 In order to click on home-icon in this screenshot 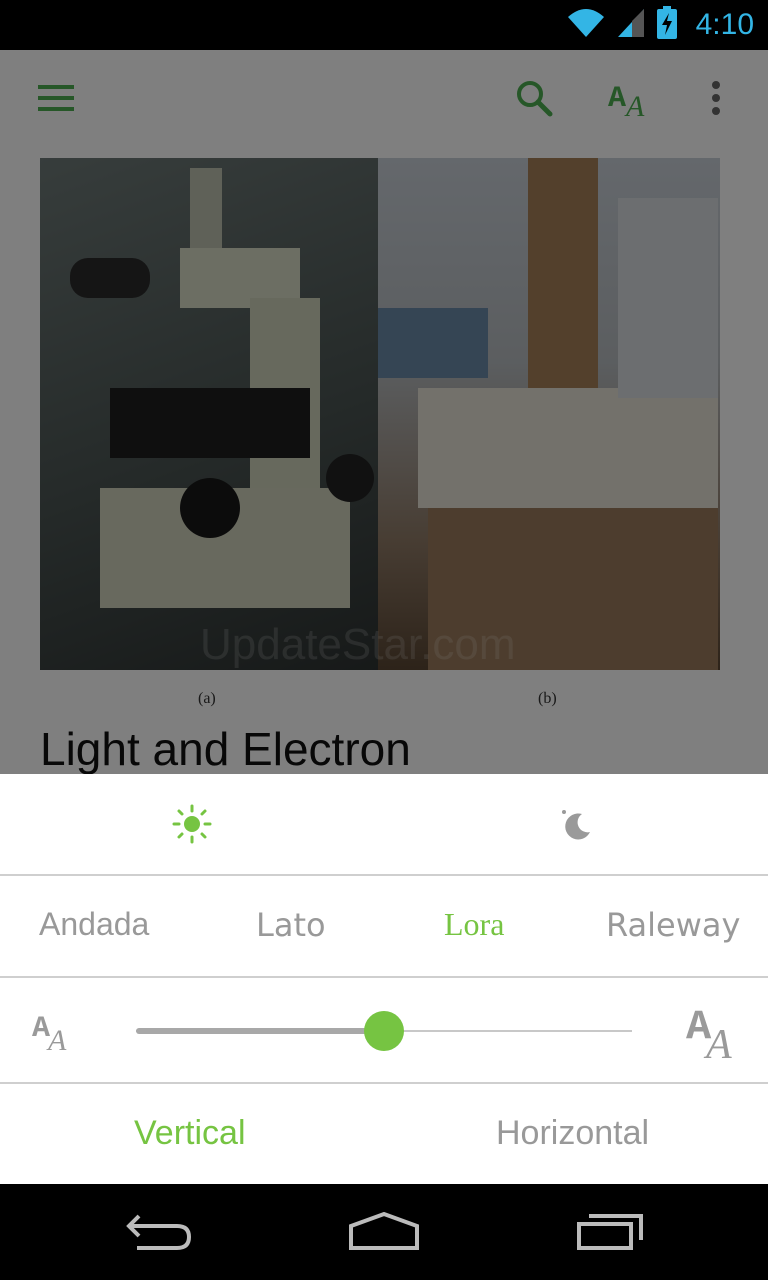, I will do `click(384, 1232)`.